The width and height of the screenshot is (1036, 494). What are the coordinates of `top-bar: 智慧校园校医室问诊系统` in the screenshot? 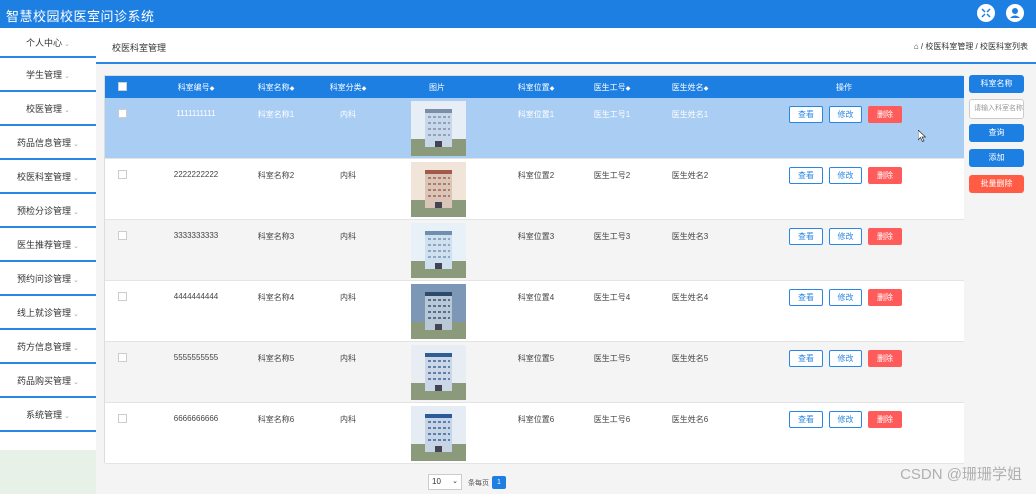 It's located at (518, 14).